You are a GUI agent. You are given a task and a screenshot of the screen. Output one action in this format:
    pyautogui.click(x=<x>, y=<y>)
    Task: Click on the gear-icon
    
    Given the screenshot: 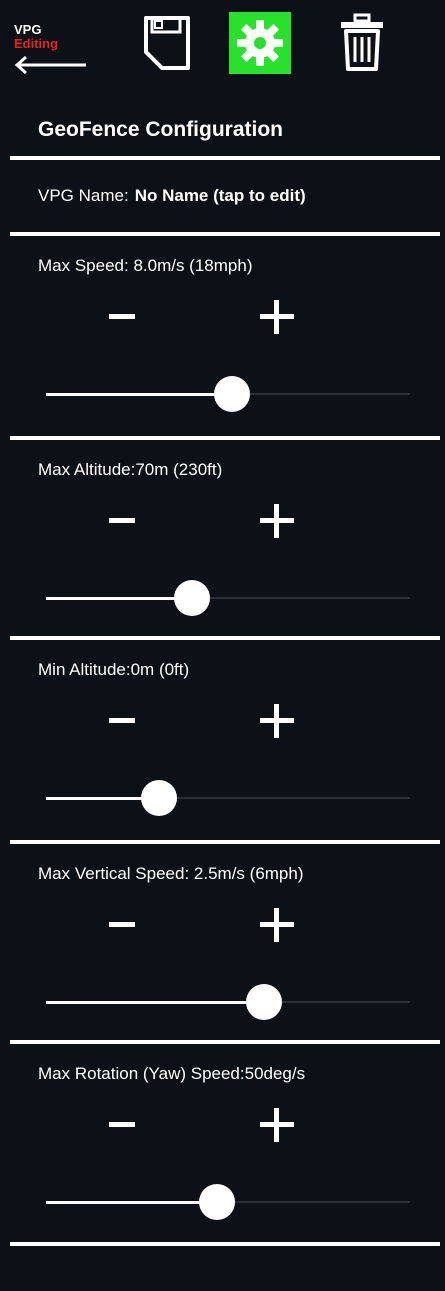 What is the action you would take?
    pyautogui.click(x=260, y=43)
    